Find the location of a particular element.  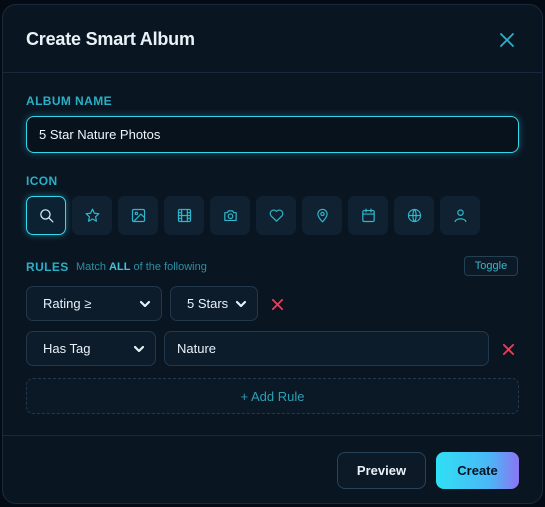

camera-icon is located at coordinates (230, 215).